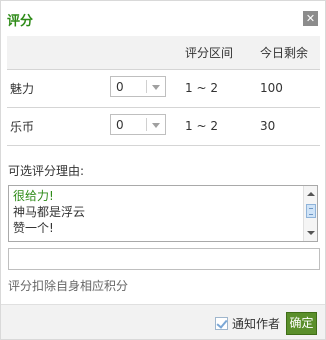 Image resolution: width=326 pixels, height=340 pixels. What do you see at coordinates (165, 196) in the screenshot?
I see `reason-option: 很给力!` at bounding box center [165, 196].